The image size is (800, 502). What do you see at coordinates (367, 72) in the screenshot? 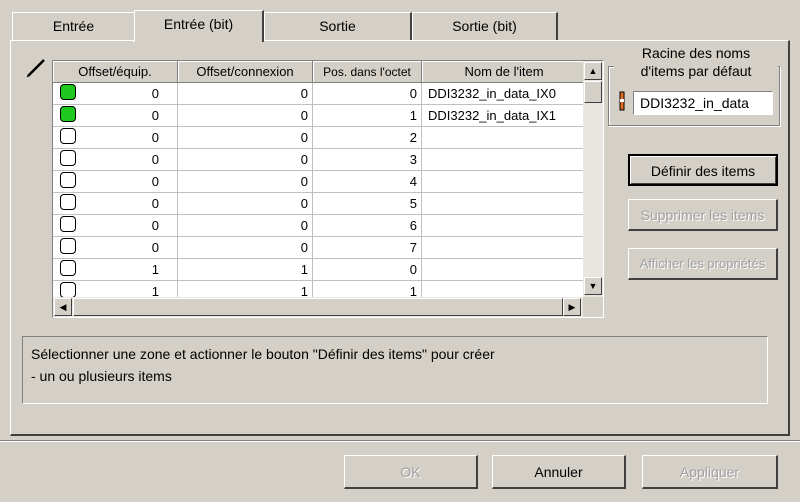
I see `column-header-pos-octet: Pos. dans l'octet` at bounding box center [367, 72].